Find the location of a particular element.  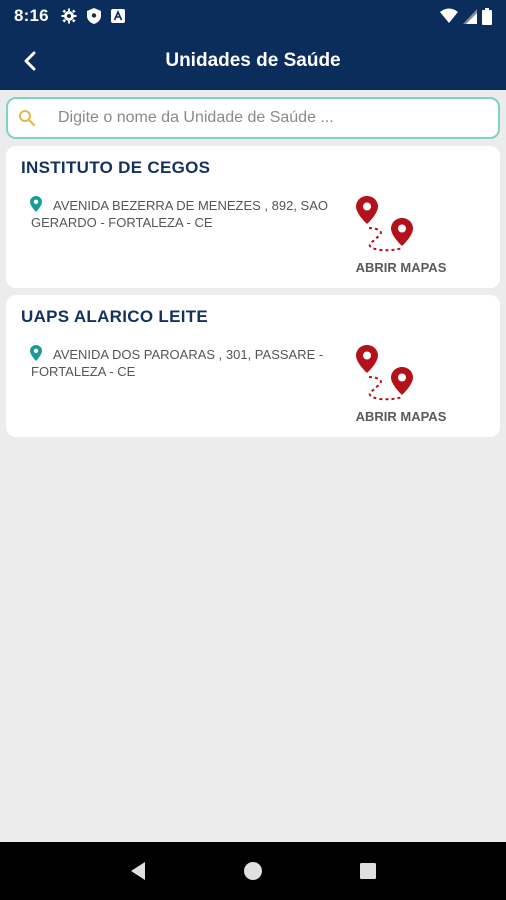

status-bar: 8:16 is located at coordinates (253, 16).